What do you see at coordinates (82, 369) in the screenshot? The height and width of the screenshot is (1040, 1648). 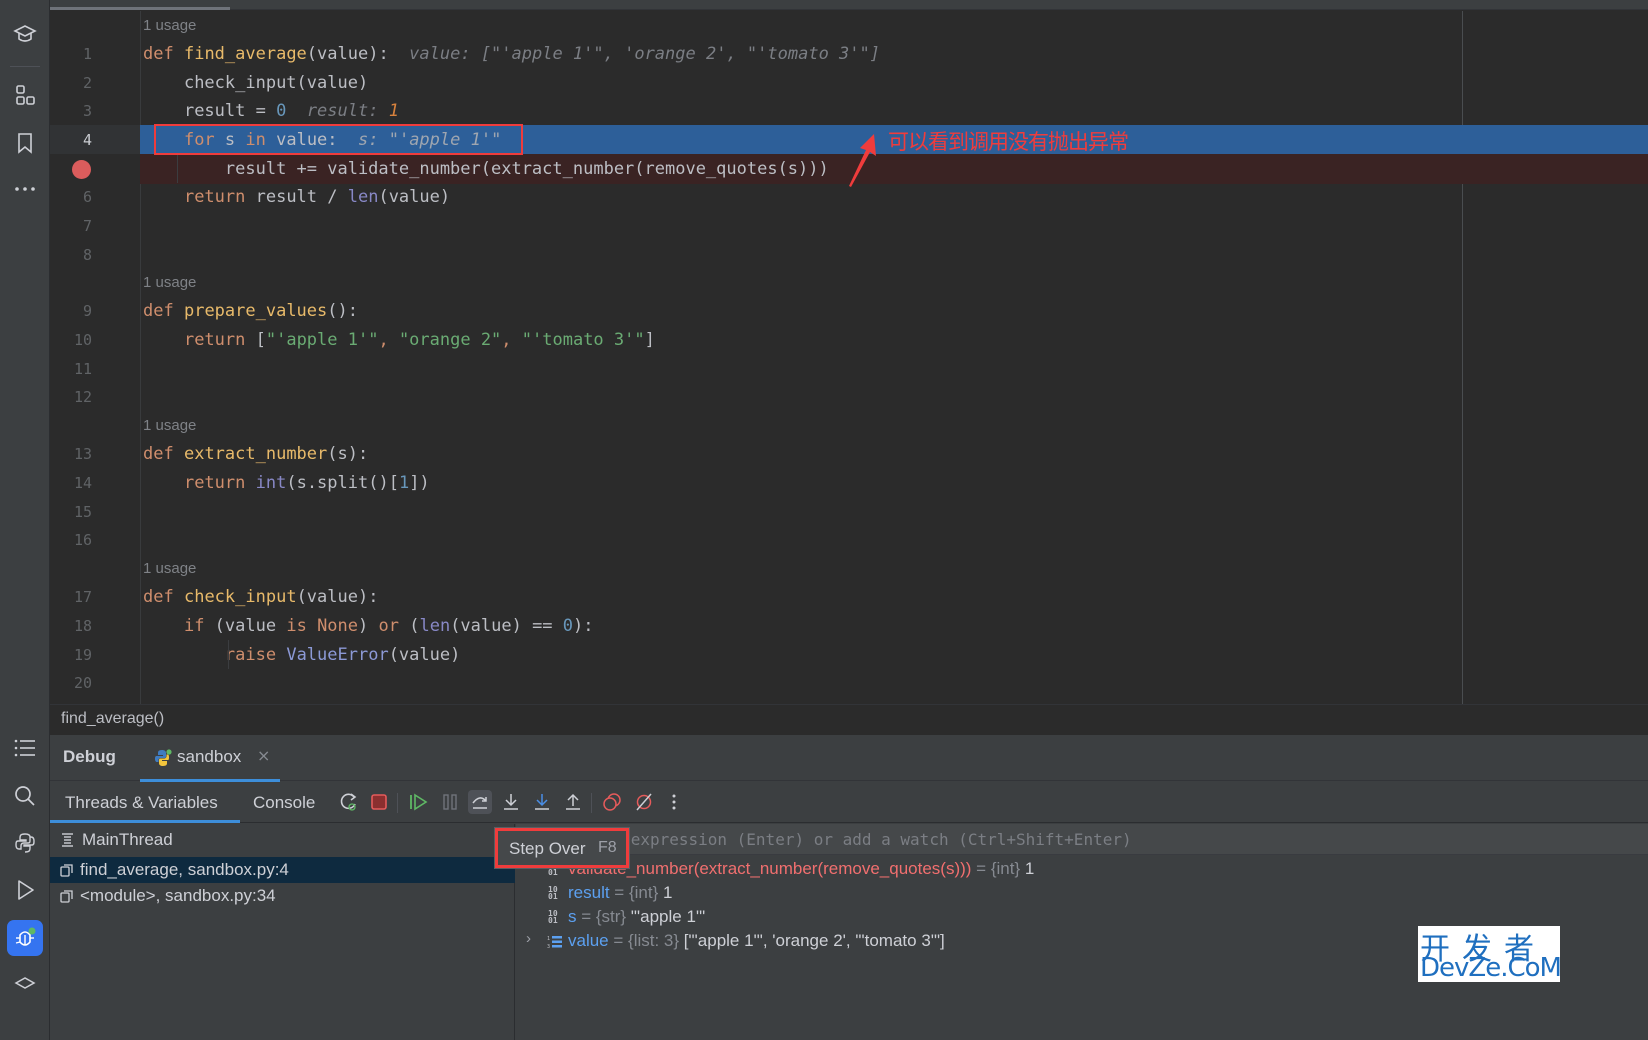 I see `line-number: 11` at bounding box center [82, 369].